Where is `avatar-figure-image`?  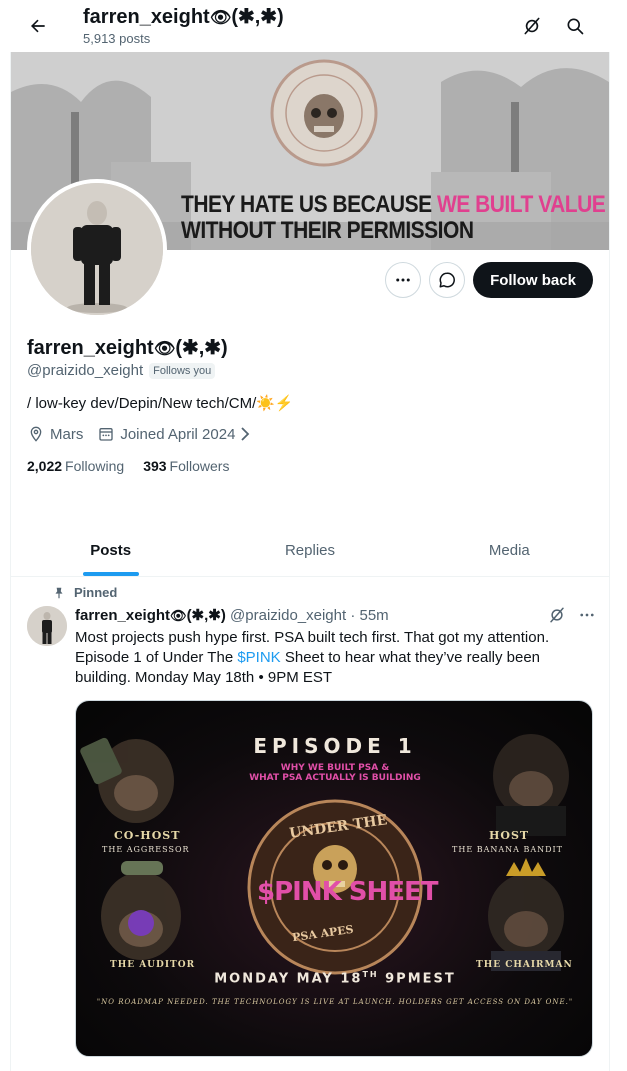 avatar-figure-image is located at coordinates (97, 249).